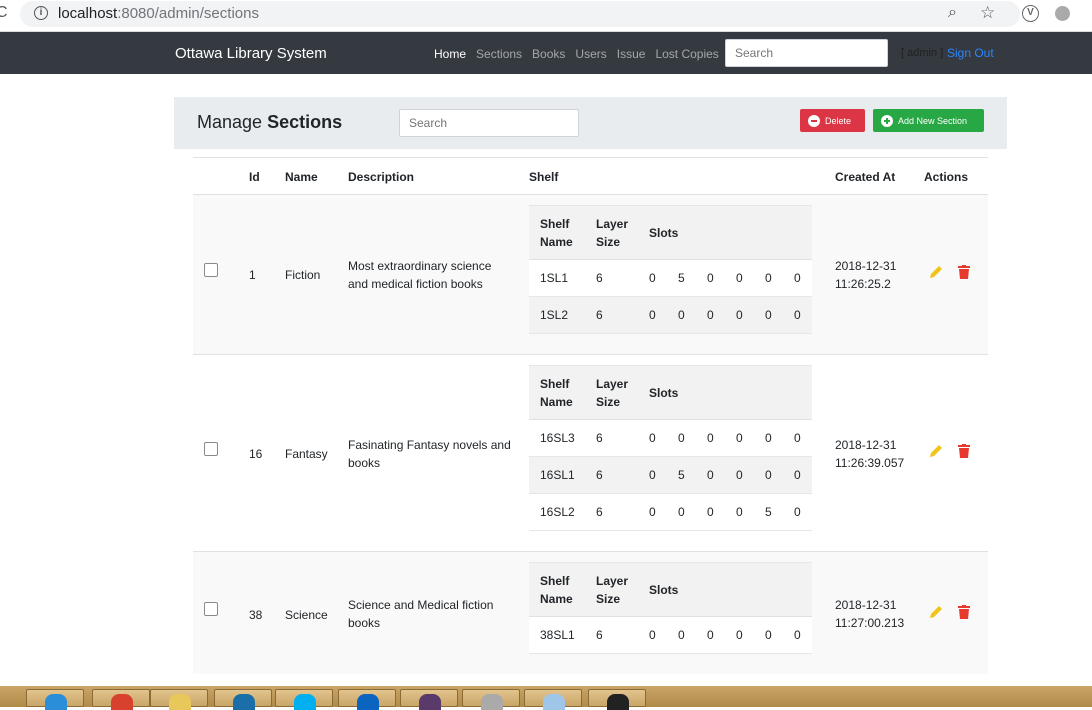 The image size is (1092, 710). Describe the element at coordinates (158, 13) in the screenshot. I see `url-text: localhost:8080/admin/sections` at that location.